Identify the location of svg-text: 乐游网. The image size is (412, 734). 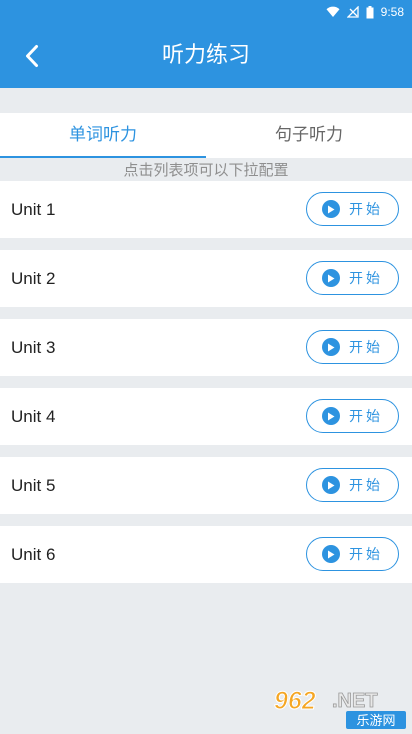
(375, 721).